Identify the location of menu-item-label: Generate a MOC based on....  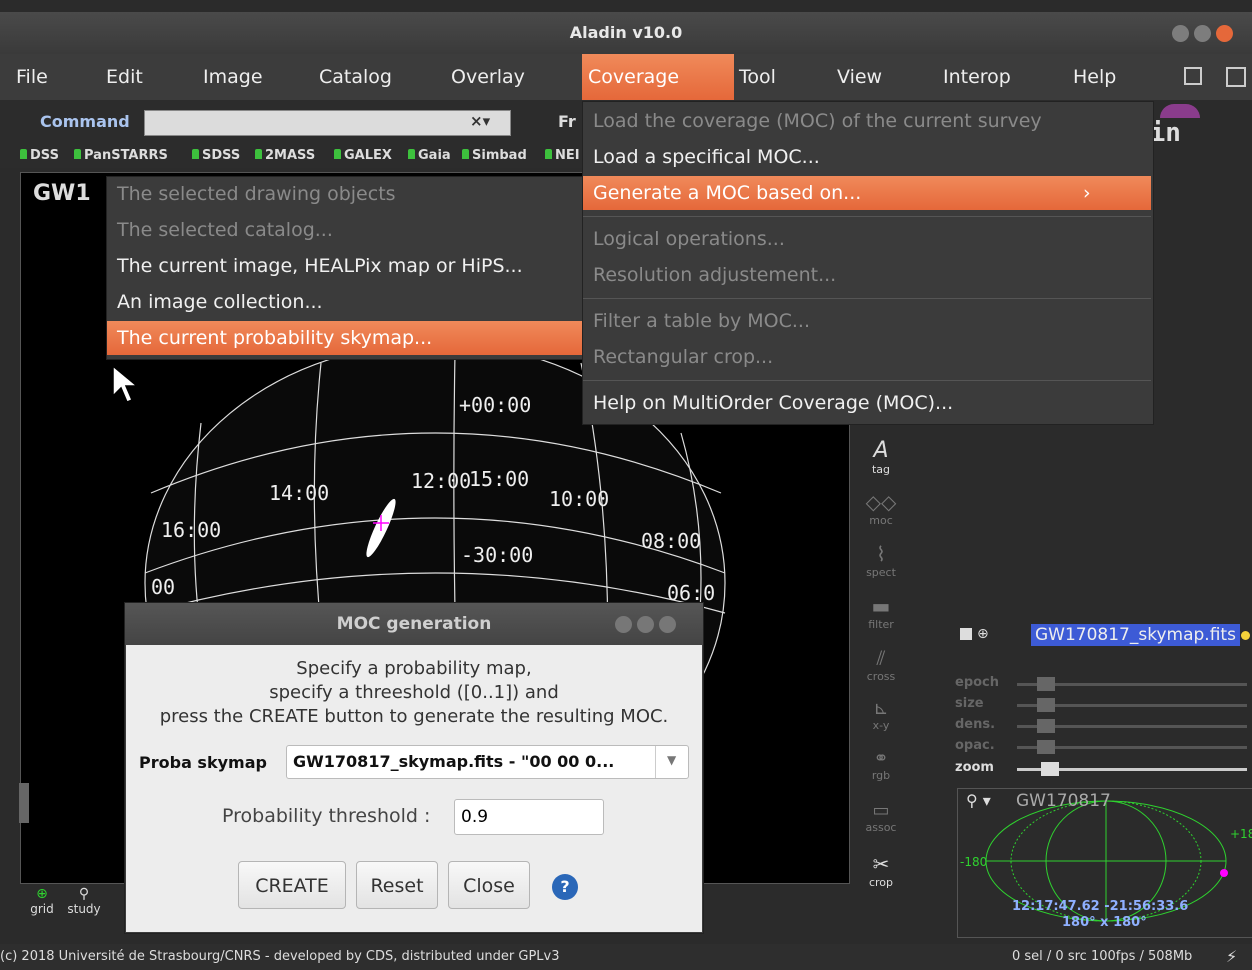
(727, 193).